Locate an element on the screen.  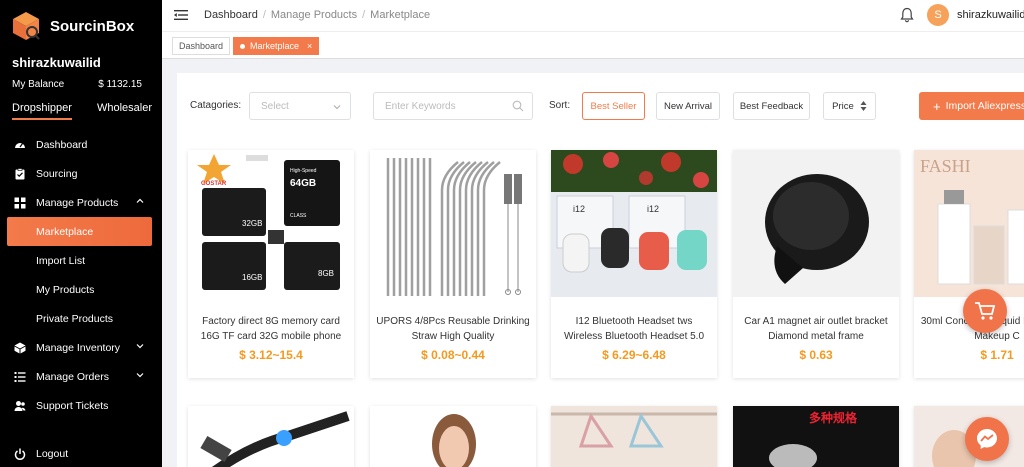
sort-best-feedback-button: Best Feedback is located at coordinates (771, 106).